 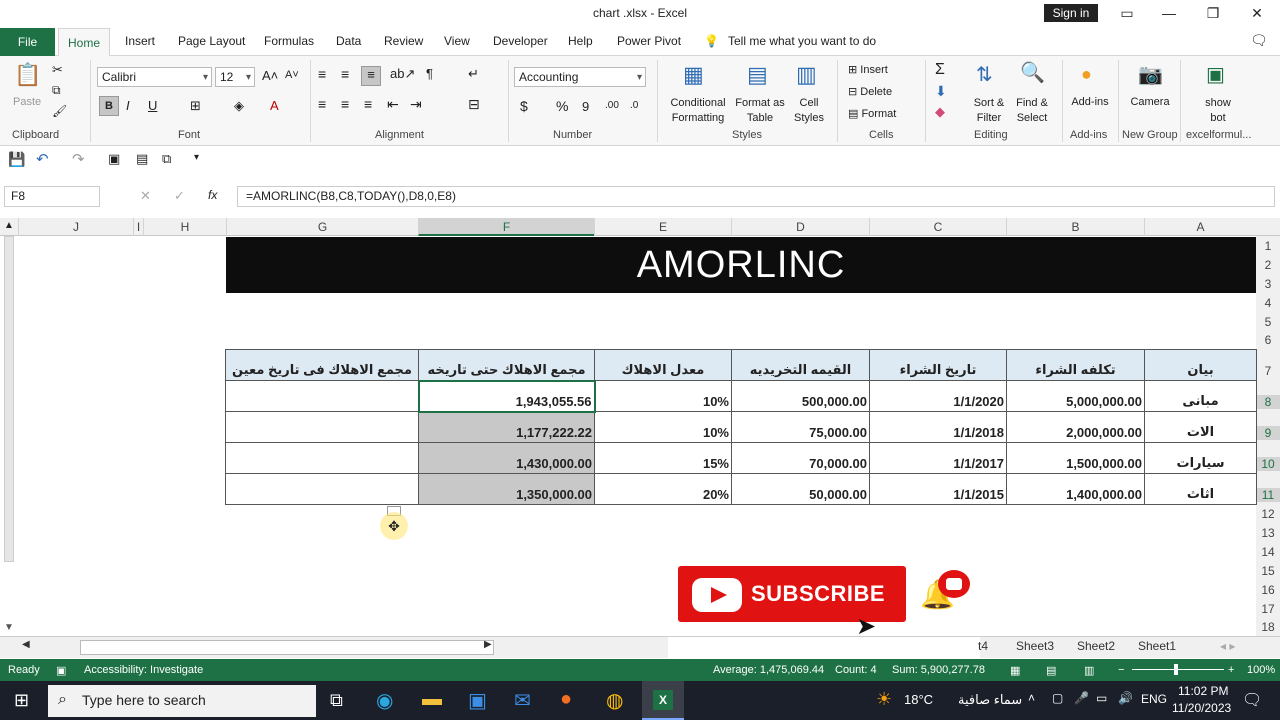 I want to click on column-header-e: E, so click(x=662, y=227).